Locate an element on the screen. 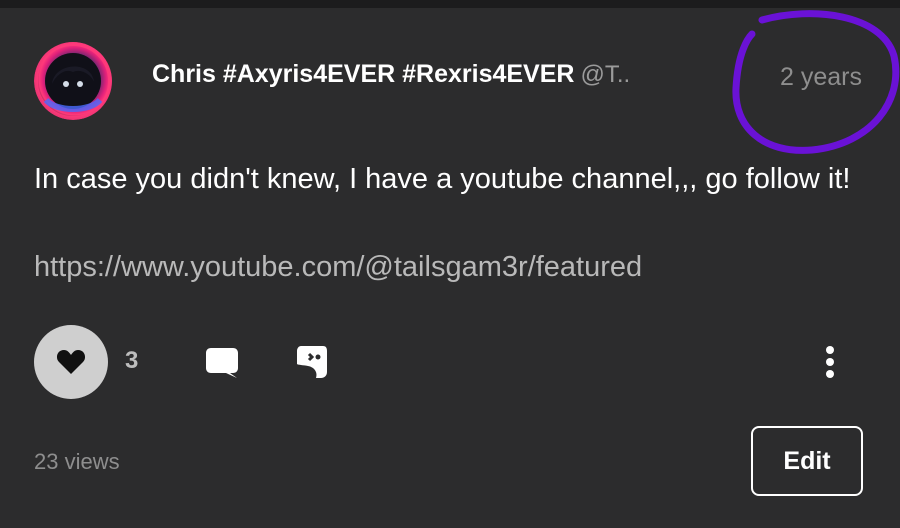  post-author: Chris #Axyris4EVER #Rexris4EVER @T.. is located at coordinates (391, 80).